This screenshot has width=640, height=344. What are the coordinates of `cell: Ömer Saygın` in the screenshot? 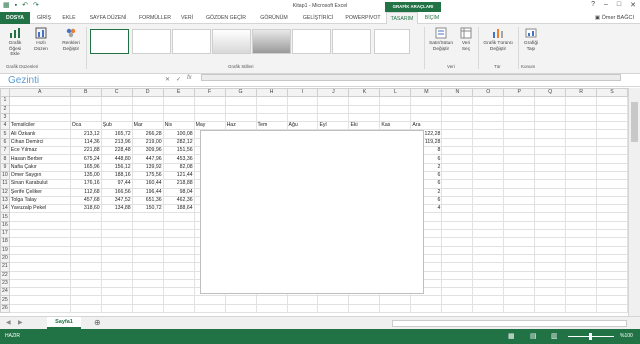 It's located at (39, 175).